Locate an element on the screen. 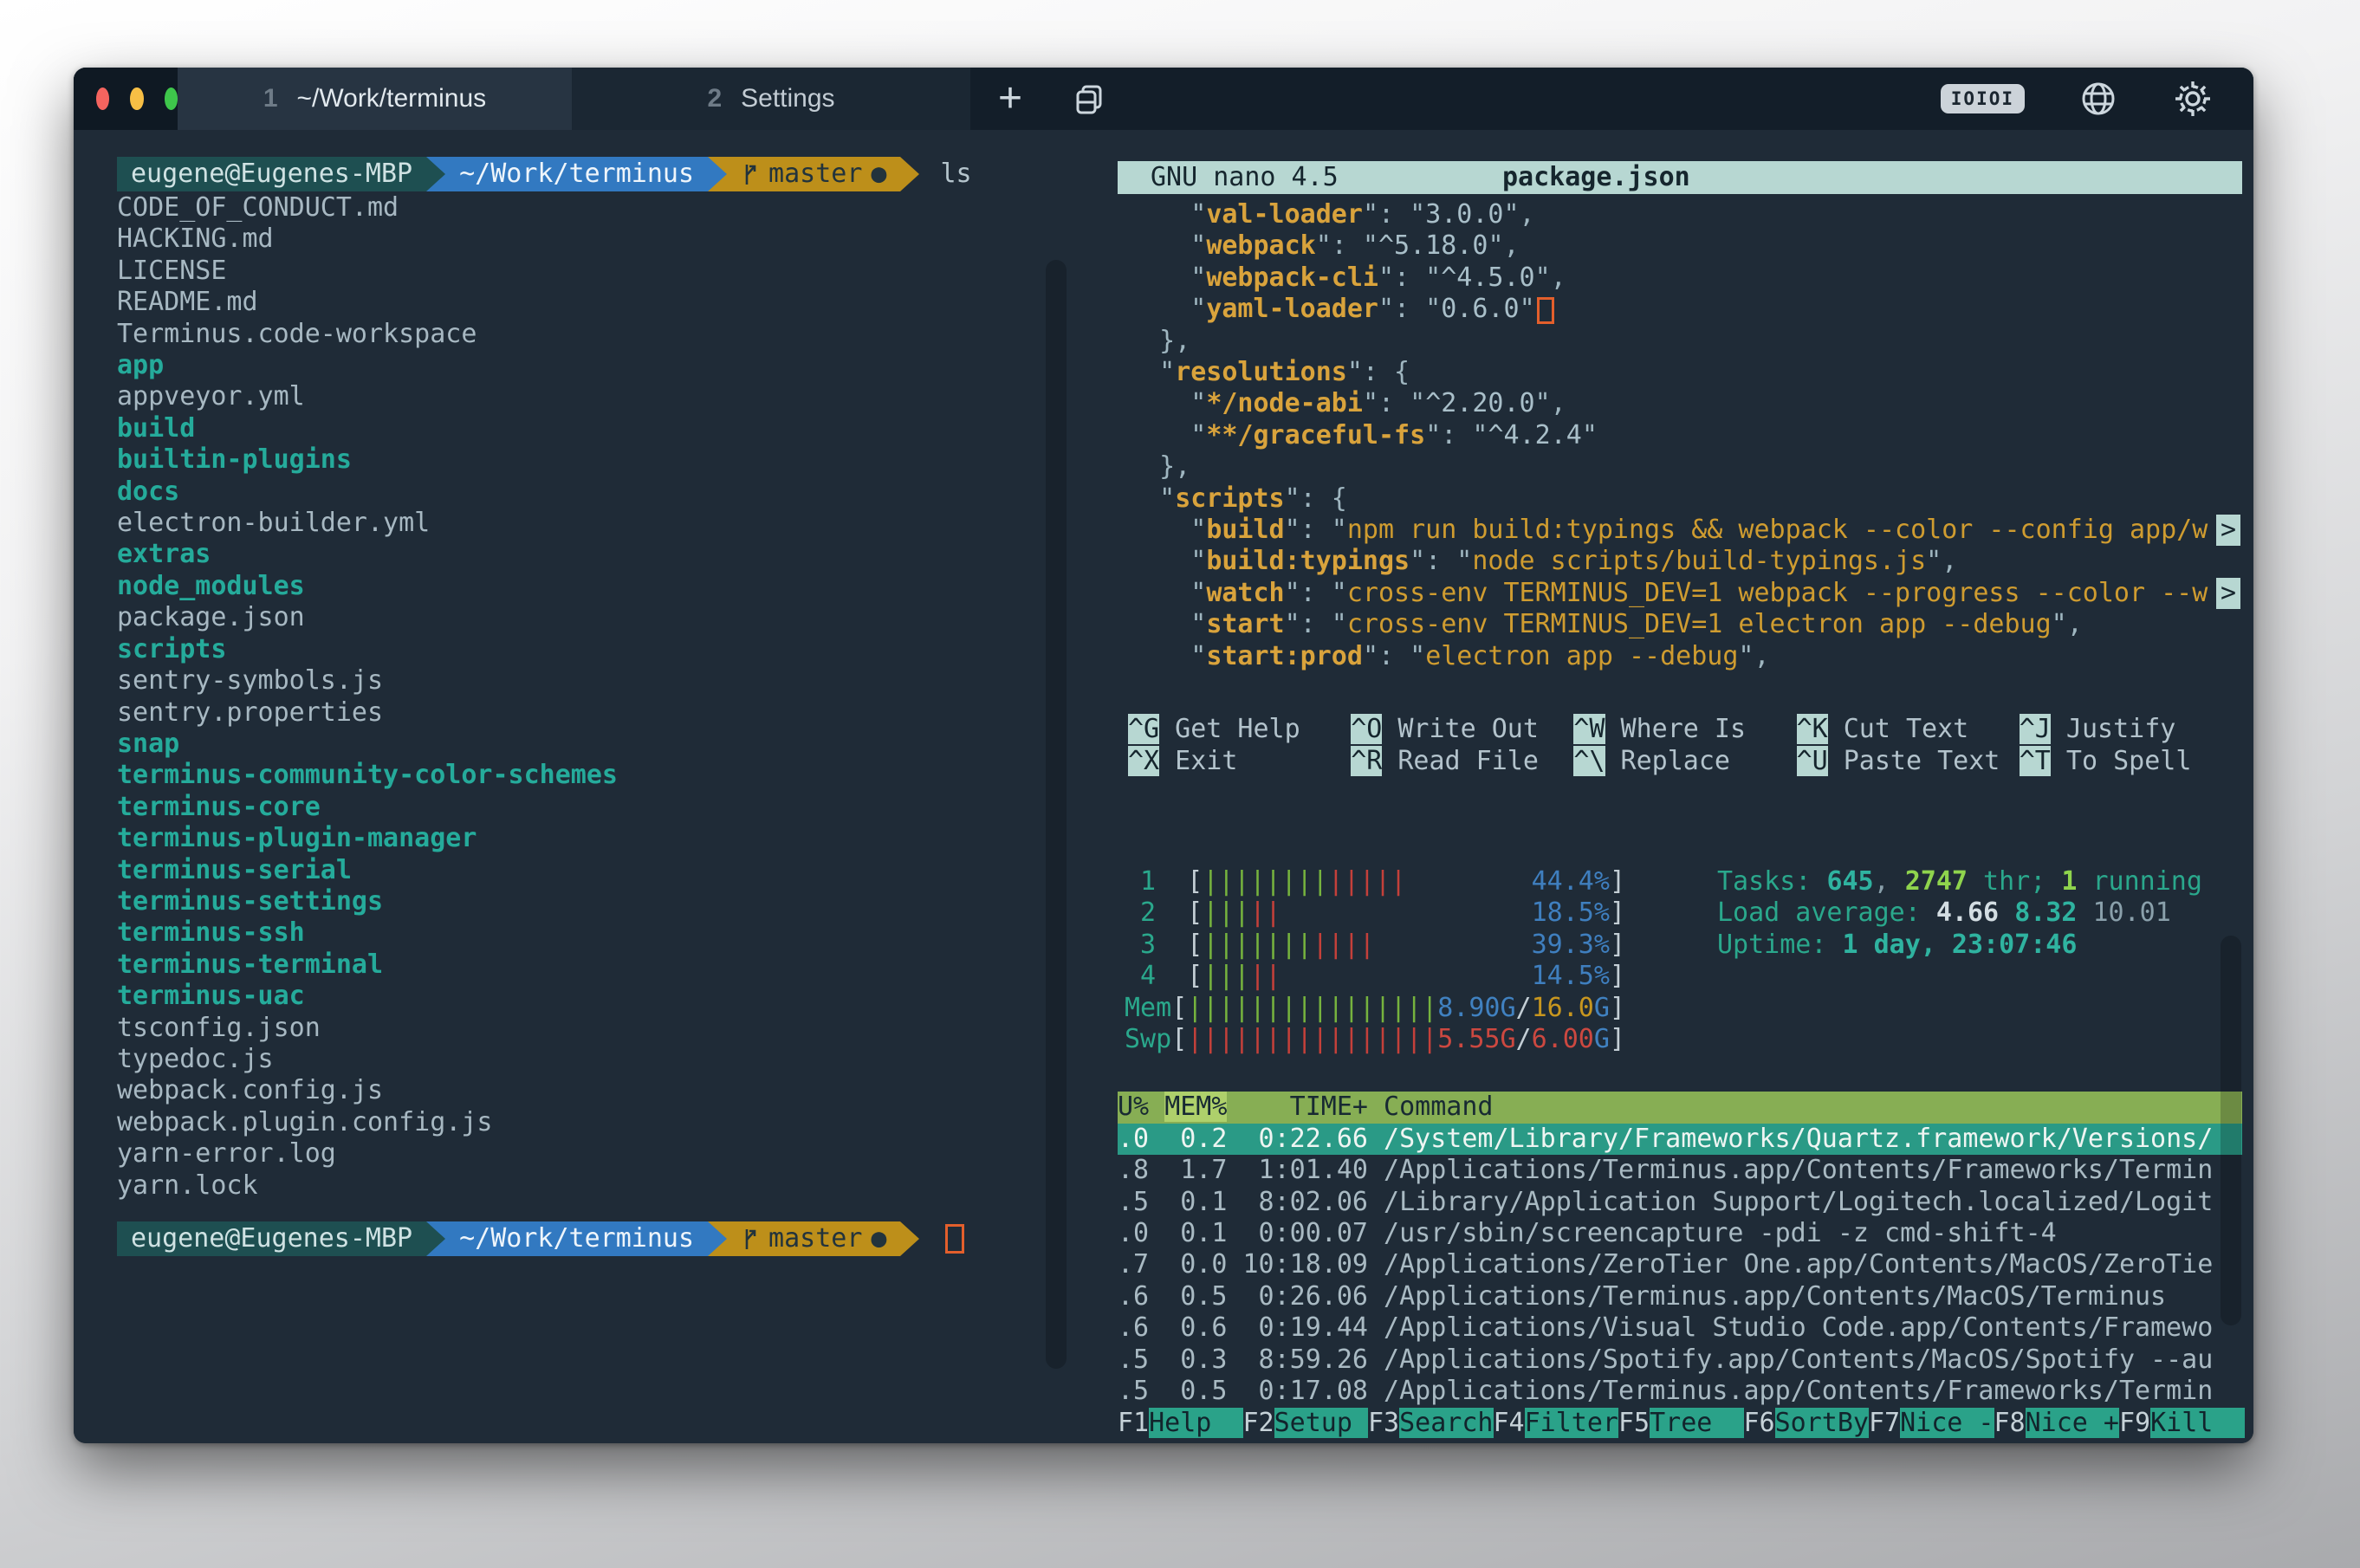 This screenshot has height=1568, width=2360. ls-entry: LICENSE is located at coordinates (172, 270).